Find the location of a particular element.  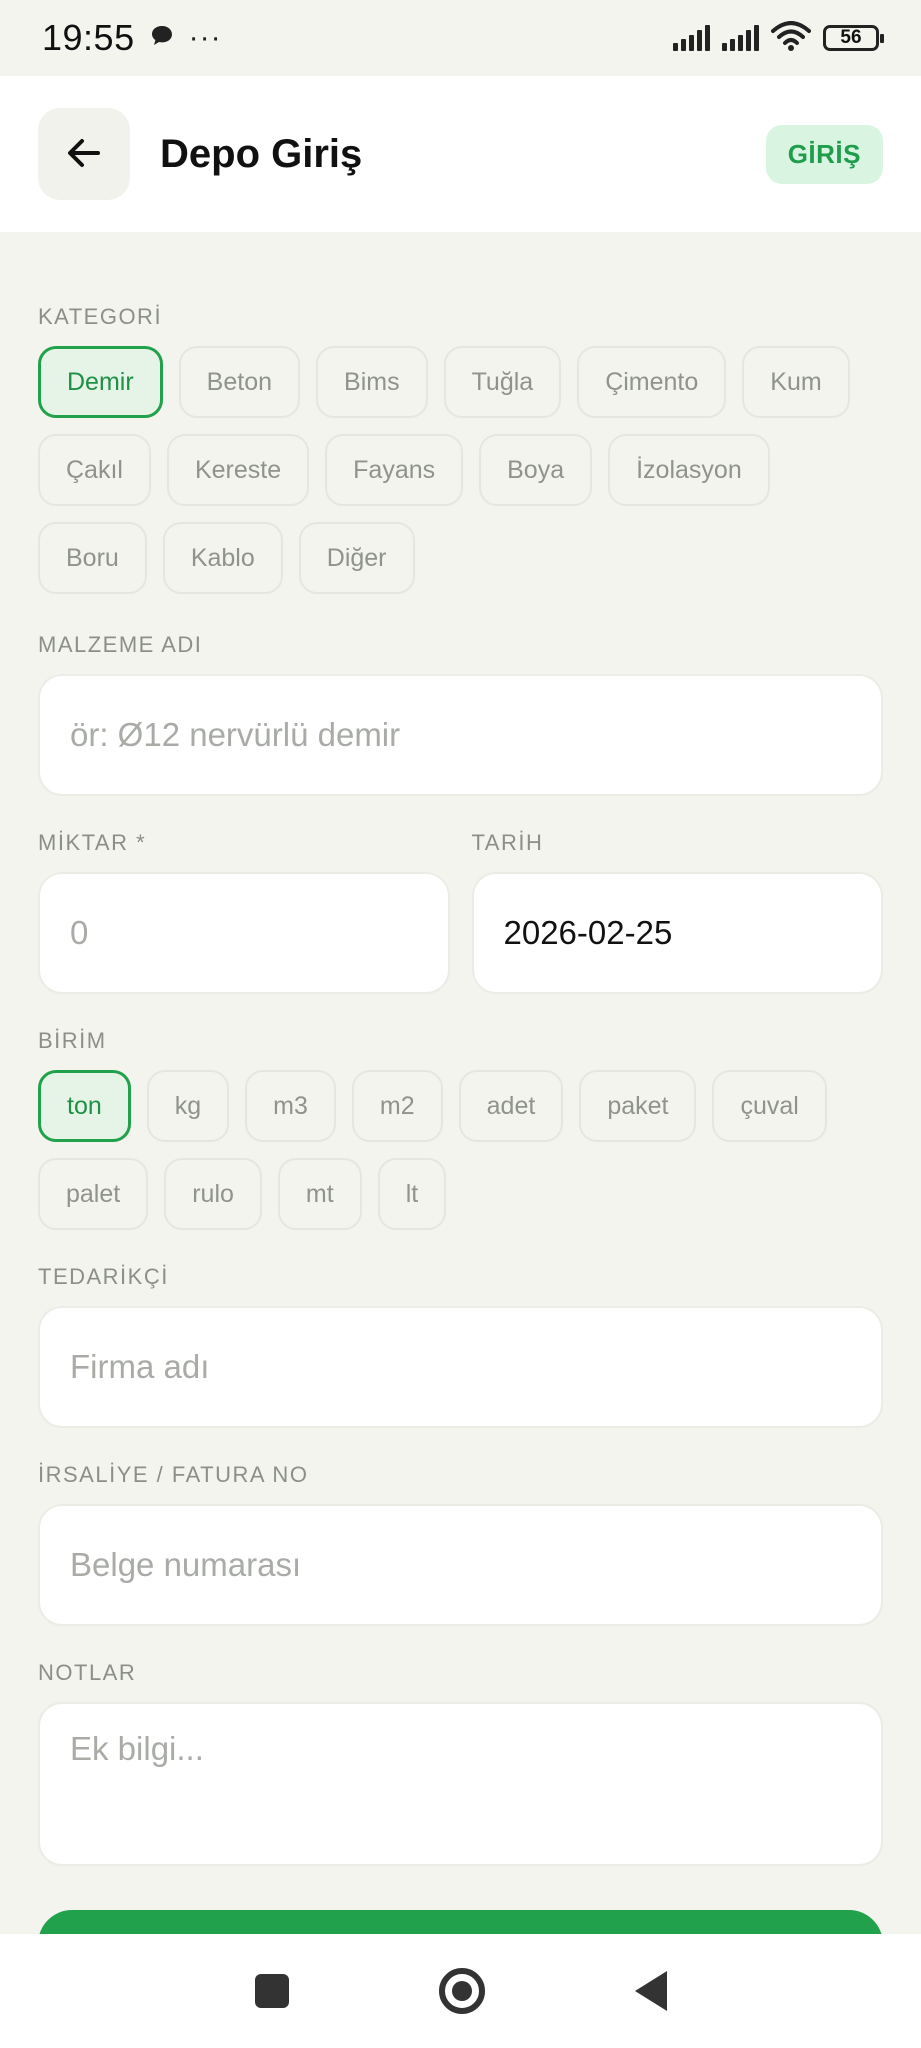

unit-chip-cuval: çuval is located at coordinates (769, 1106).